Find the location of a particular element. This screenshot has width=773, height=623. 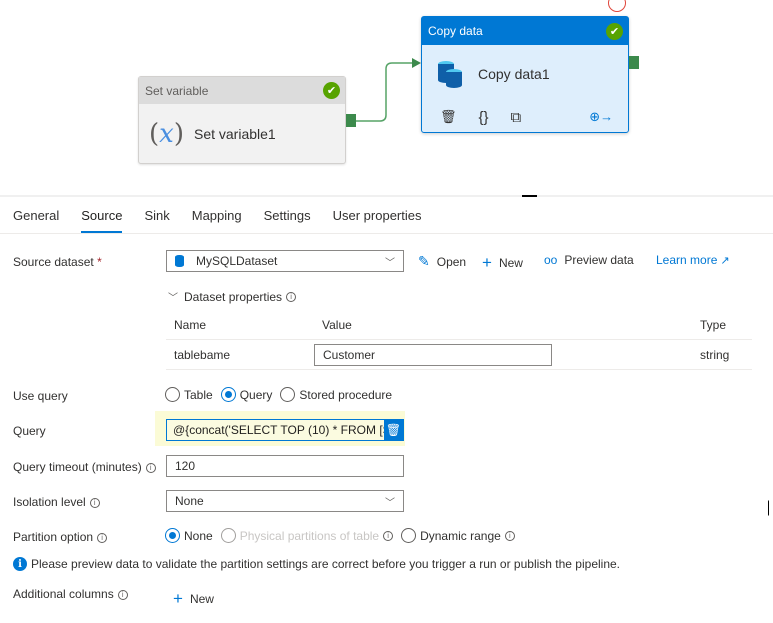

column-header-value: Value is located at coordinates (337, 324).